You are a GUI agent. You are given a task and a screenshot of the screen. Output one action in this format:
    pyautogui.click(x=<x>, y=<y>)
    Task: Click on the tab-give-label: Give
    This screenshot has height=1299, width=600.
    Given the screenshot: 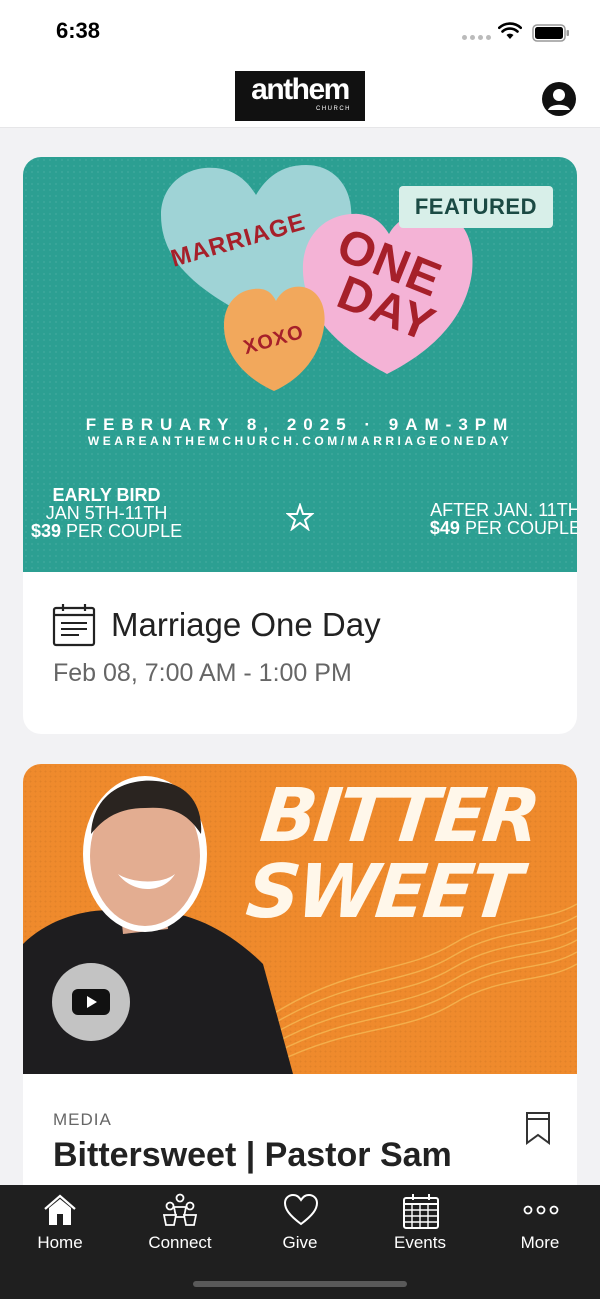 What is the action you would take?
    pyautogui.click(x=300, y=1242)
    